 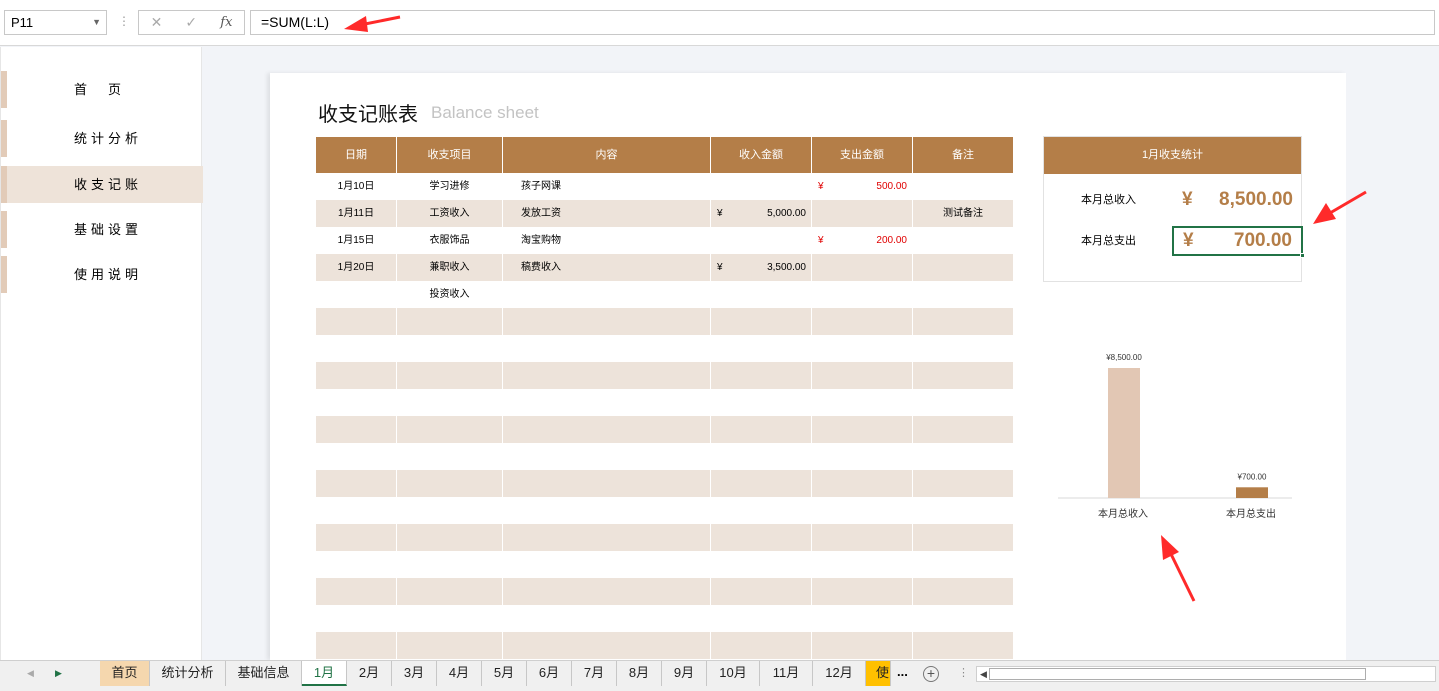 I want to click on cell-date: 1月11日, so click(x=356, y=213).